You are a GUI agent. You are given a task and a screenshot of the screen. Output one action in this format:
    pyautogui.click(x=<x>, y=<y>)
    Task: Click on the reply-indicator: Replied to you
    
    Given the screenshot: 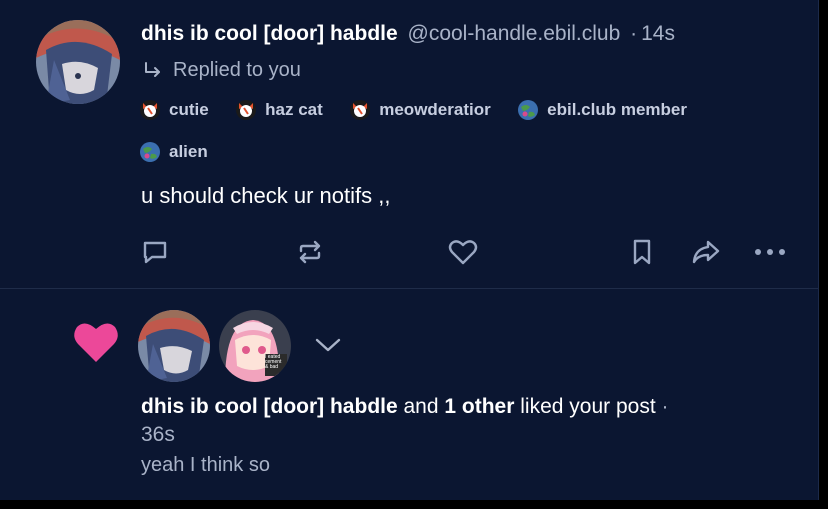 What is the action you would take?
    pyautogui.click(x=221, y=70)
    